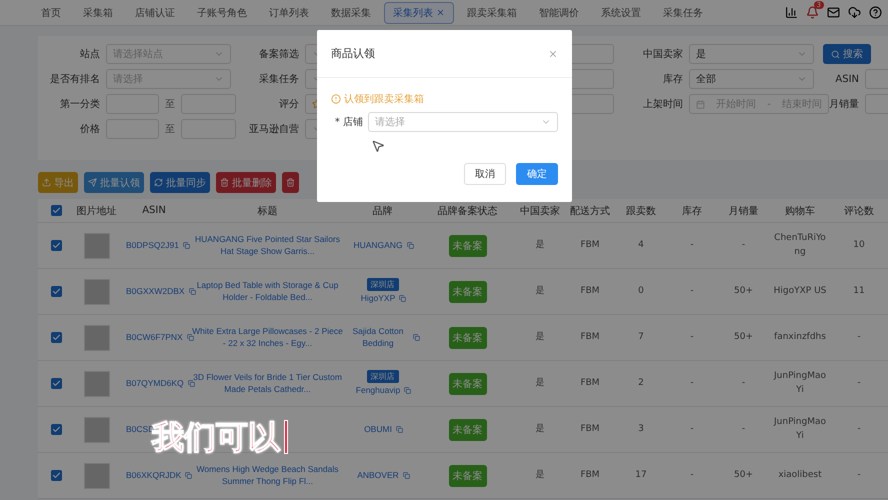  I want to click on field-label: 采集任务, so click(278, 79).